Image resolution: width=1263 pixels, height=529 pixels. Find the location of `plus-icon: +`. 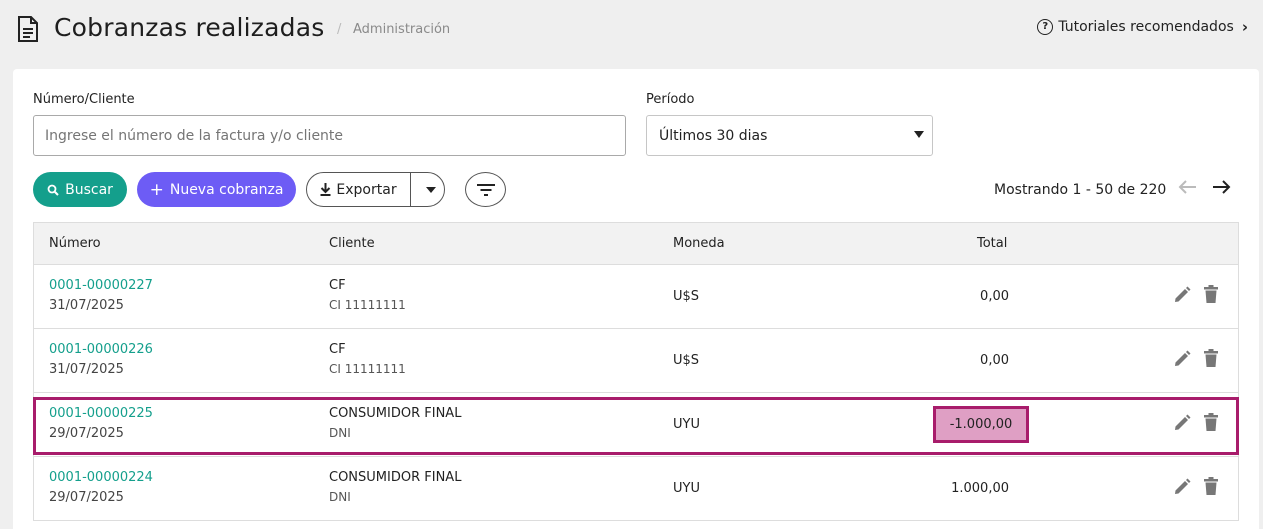

plus-icon: + is located at coordinates (156, 189).